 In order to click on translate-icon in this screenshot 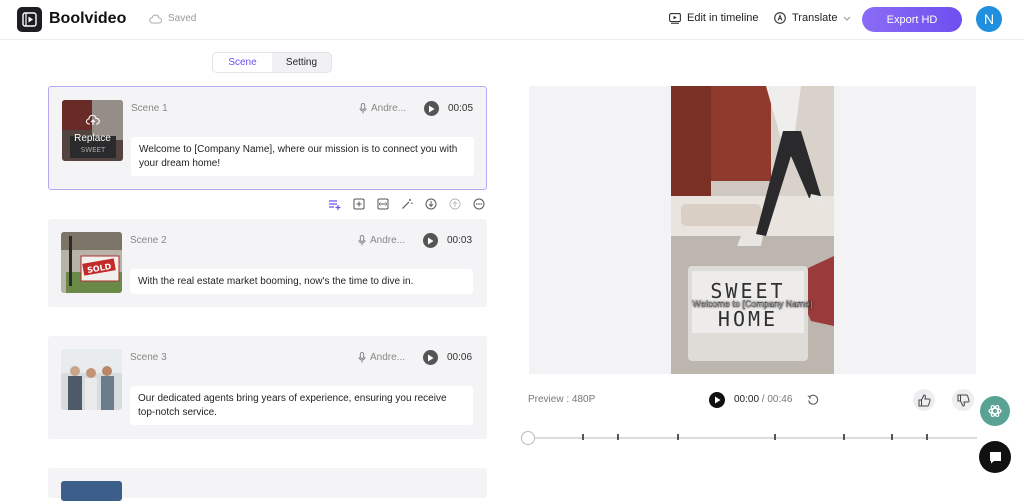, I will do `click(780, 18)`.